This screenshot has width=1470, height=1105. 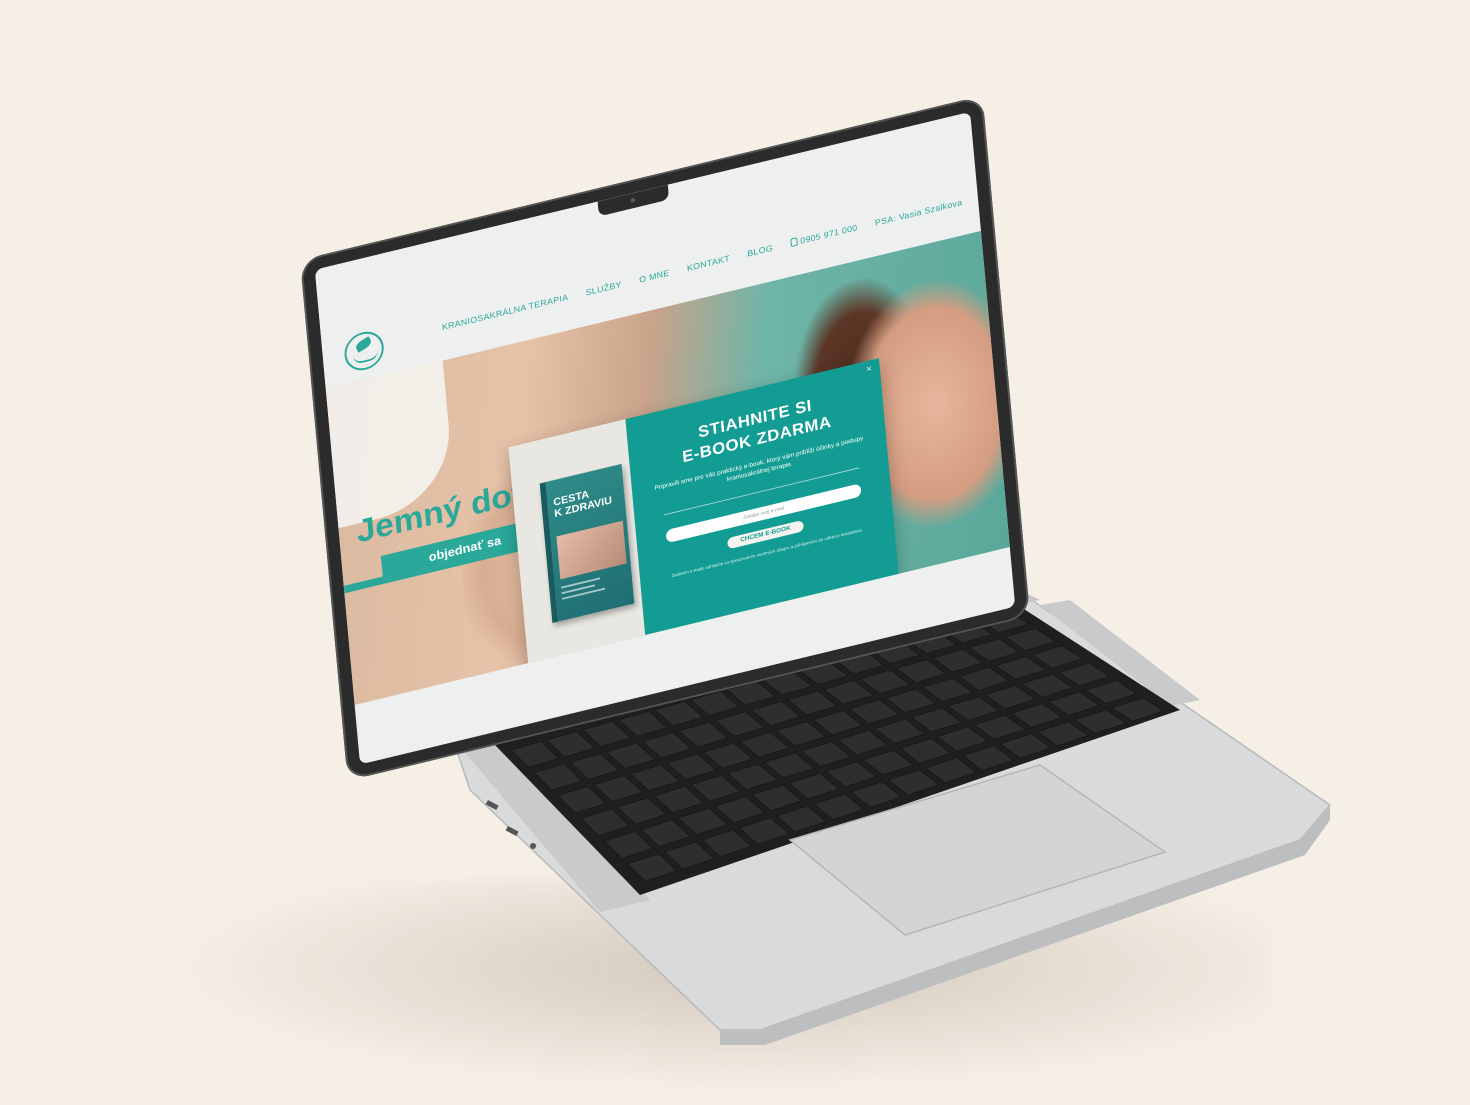 I want to click on nav-cta: PSA: Vasia Szalkova, so click(x=919, y=212).